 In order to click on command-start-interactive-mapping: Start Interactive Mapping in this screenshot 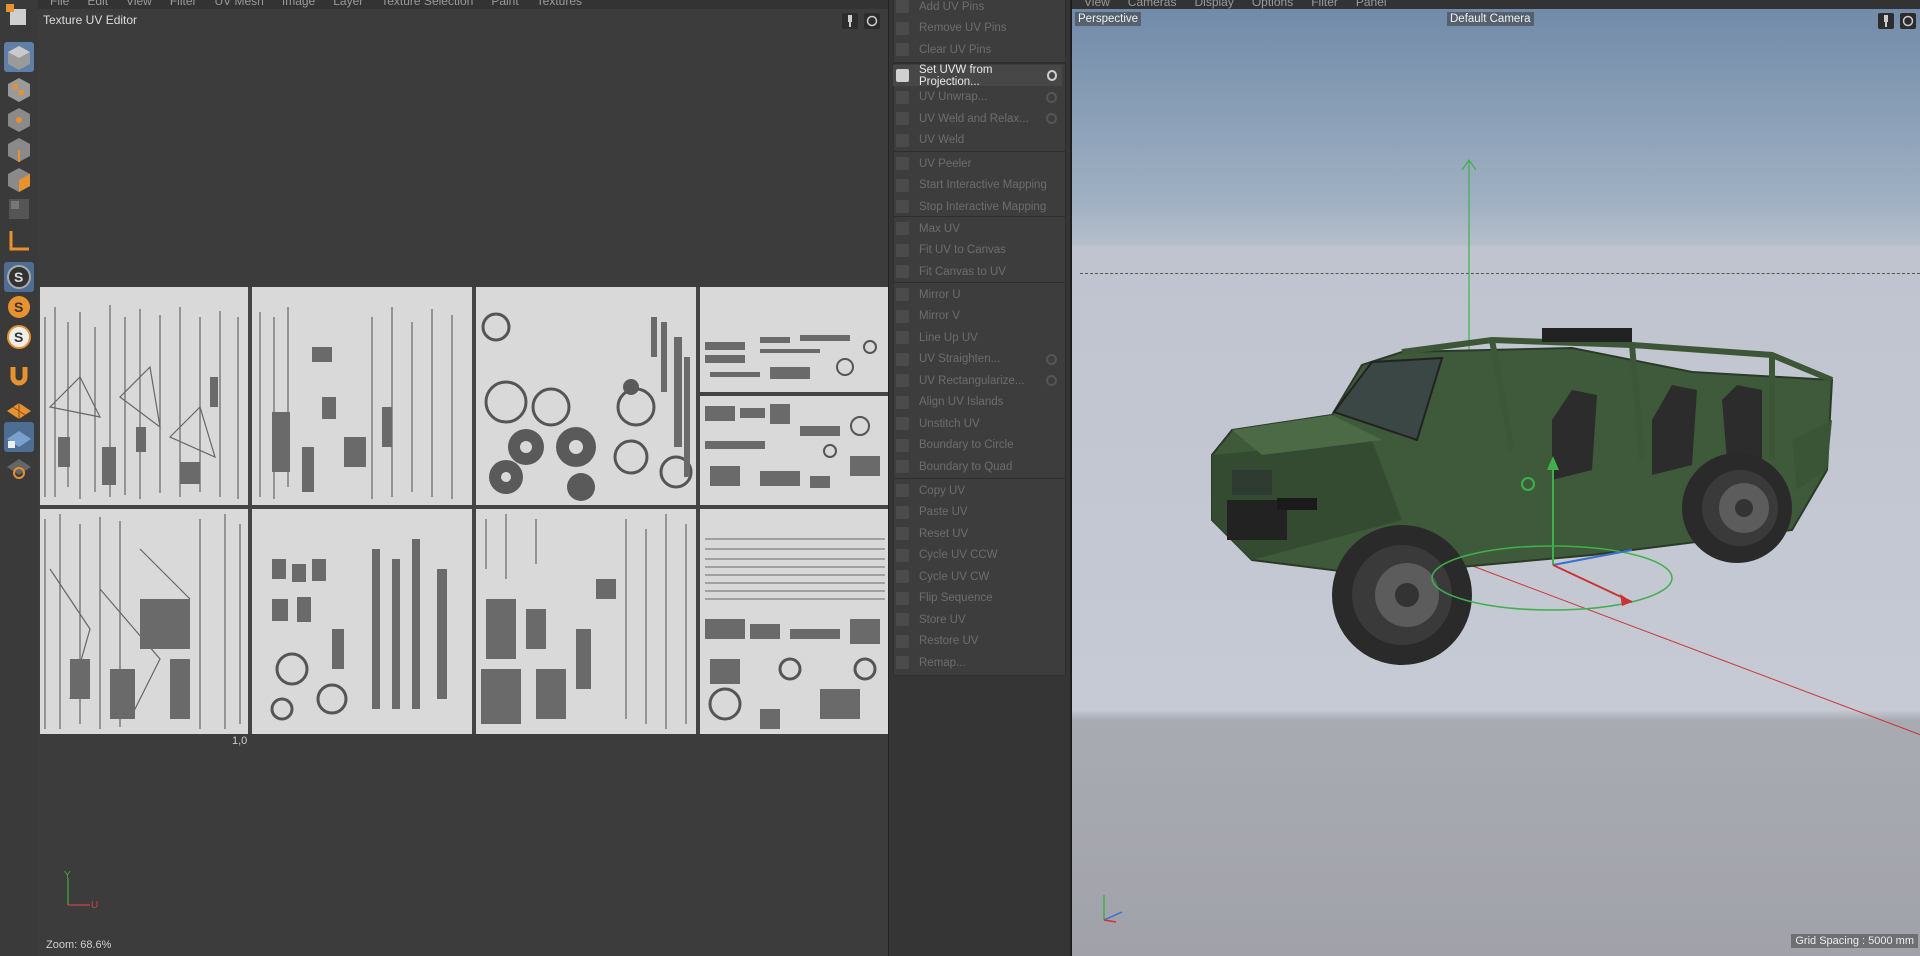, I will do `click(977, 185)`.